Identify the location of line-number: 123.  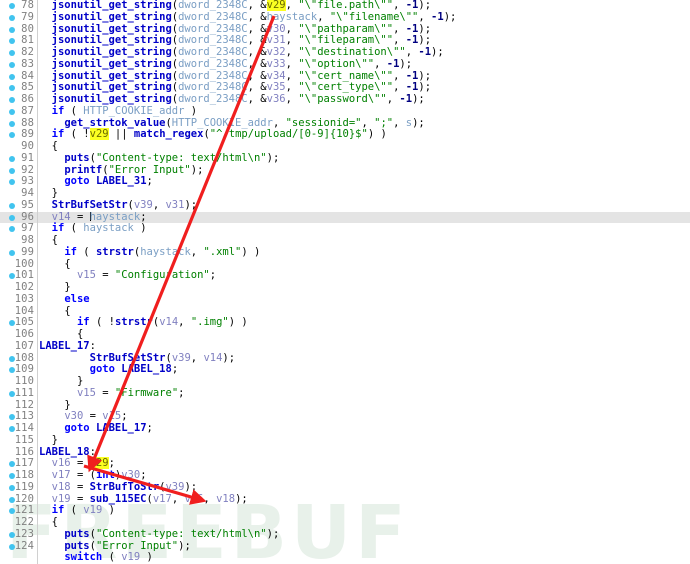
(24, 533).